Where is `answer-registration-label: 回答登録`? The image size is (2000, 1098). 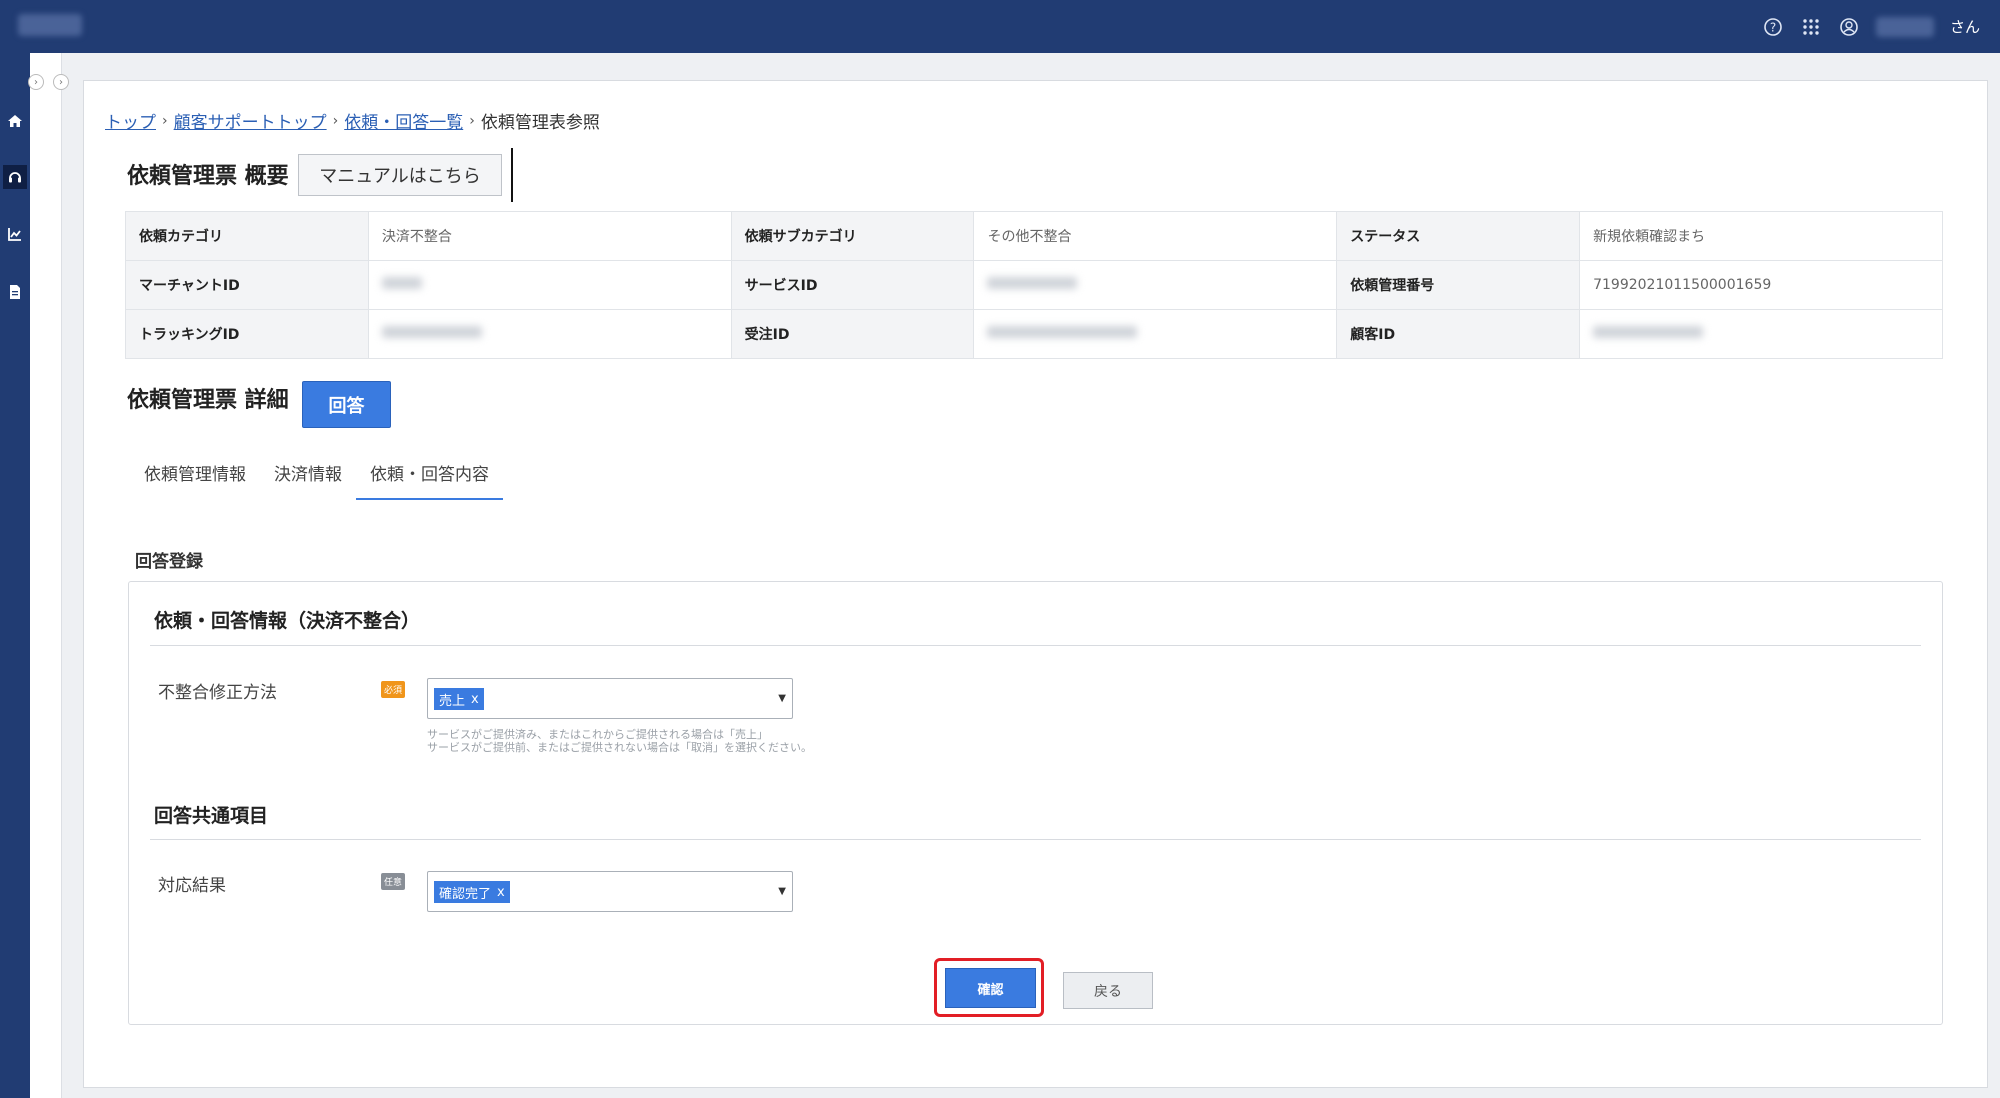 answer-registration-label: 回答登録 is located at coordinates (169, 562).